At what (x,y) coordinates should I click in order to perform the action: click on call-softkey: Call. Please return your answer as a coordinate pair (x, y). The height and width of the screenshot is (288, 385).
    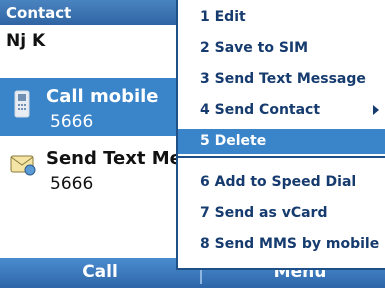
    Looking at the image, I should click on (100, 272).